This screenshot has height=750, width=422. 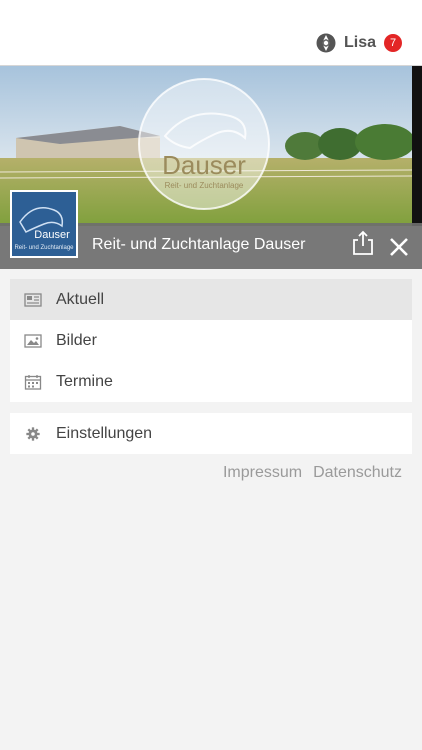 What do you see at coordinates (393, 43) in the screenshot?
I see `notification-badge: 7` at bounding box center [393, 43].